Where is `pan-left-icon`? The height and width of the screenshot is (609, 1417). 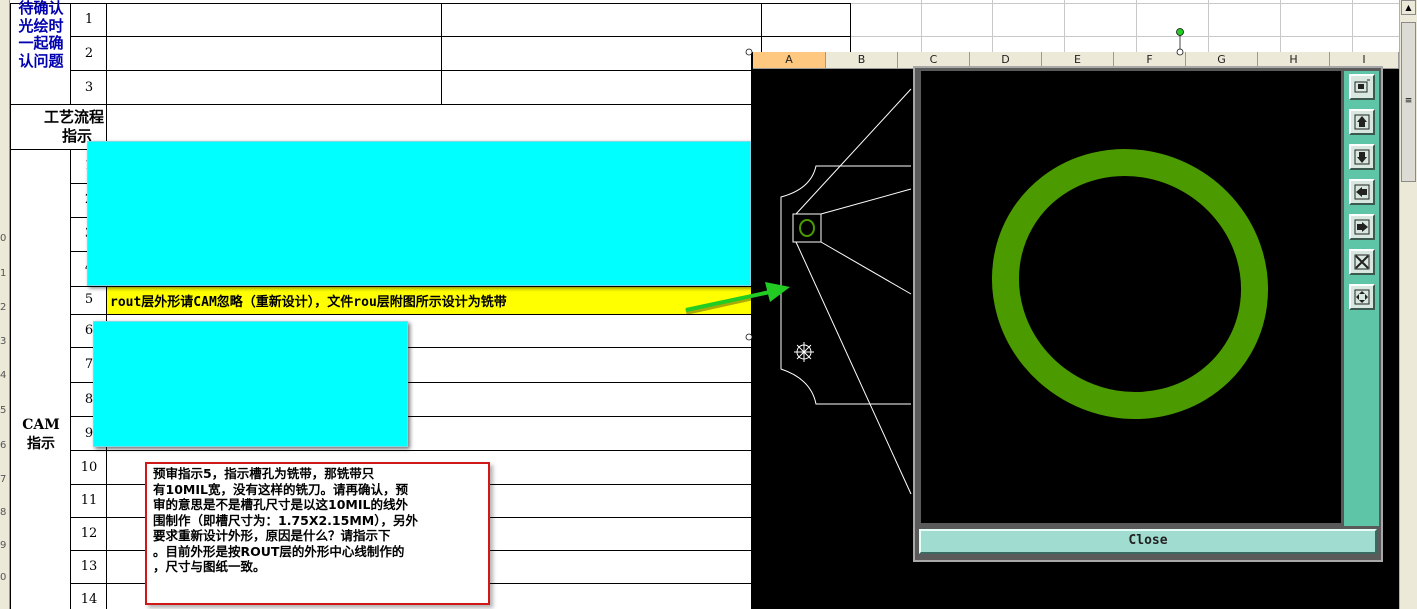
pan-left-icon is located at coordinates (1362, 192).